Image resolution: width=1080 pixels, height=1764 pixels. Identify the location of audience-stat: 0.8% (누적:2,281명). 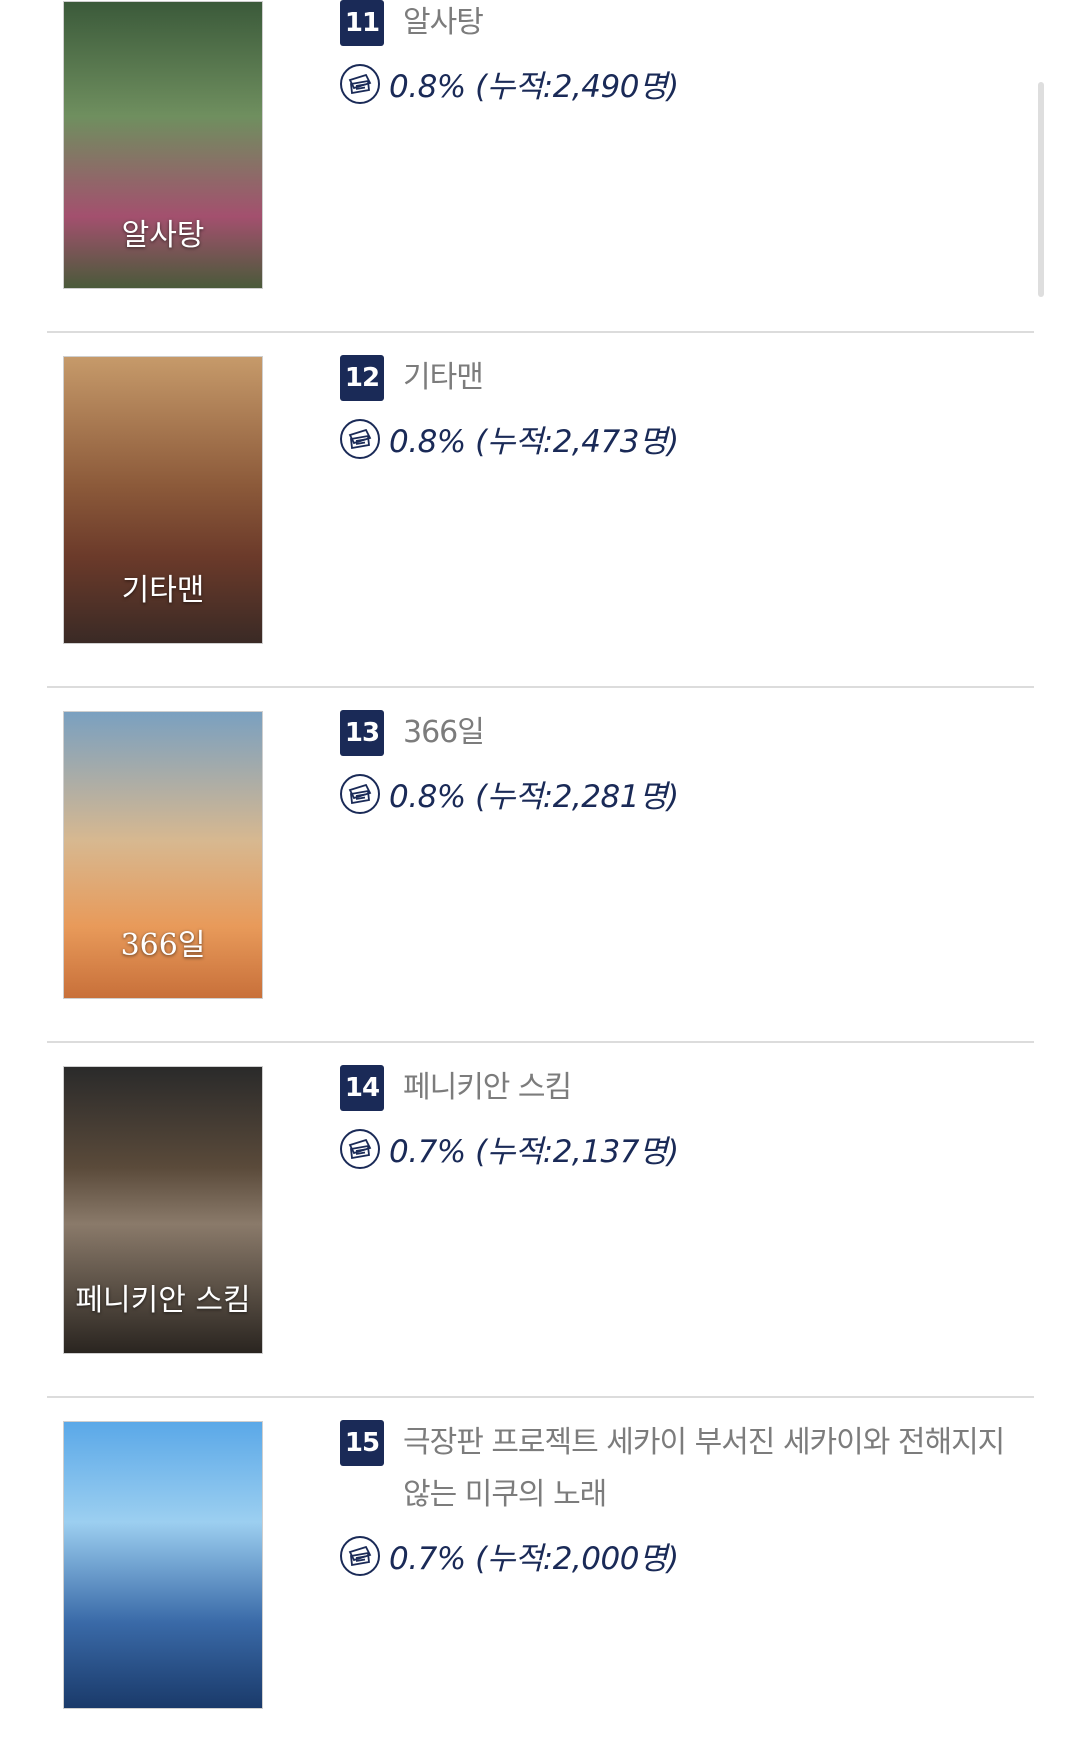
(682, 793).